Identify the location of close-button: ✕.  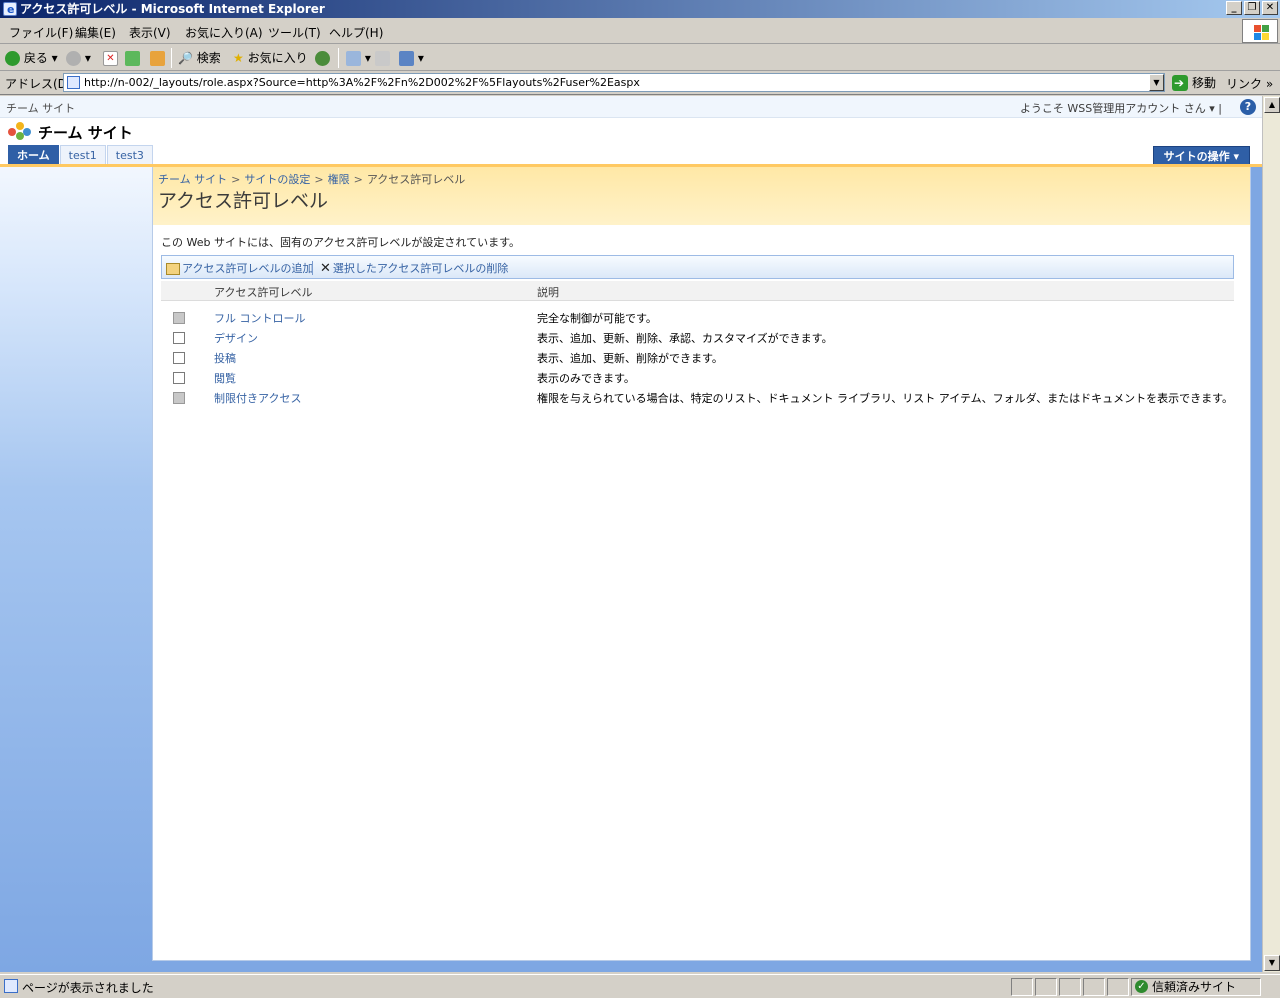
(1270, 8).